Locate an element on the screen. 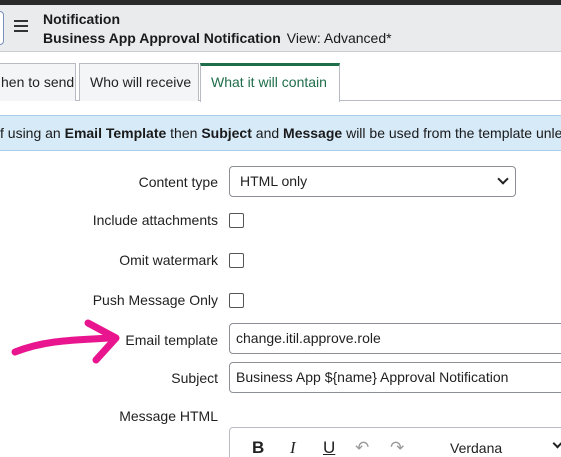  undo-icon: ↶ is located at coordinates (362, 447).